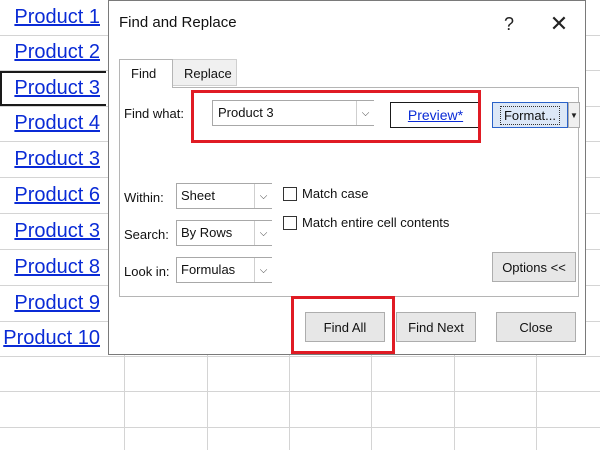 The height and width of the screenshot is (450, 600). Describe the element at coordinates (146, 234) in the screenshot. I see `search-label: Search:` at that location.